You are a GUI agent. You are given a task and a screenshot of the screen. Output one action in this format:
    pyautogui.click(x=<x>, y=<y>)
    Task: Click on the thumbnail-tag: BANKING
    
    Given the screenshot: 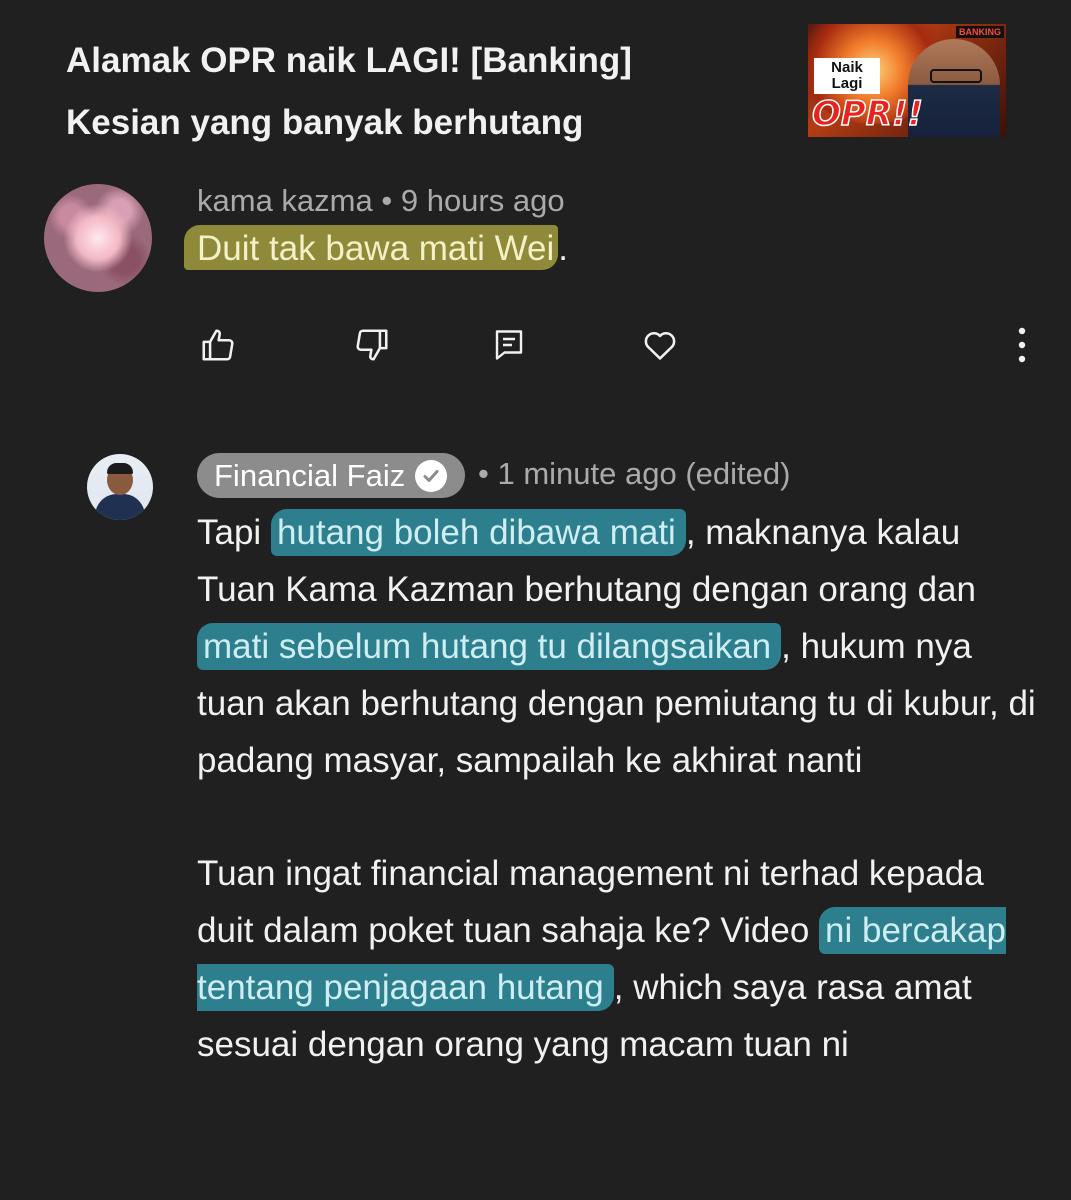 What is the action you would take?
    pyautogui.click(x=980, y=32)
    